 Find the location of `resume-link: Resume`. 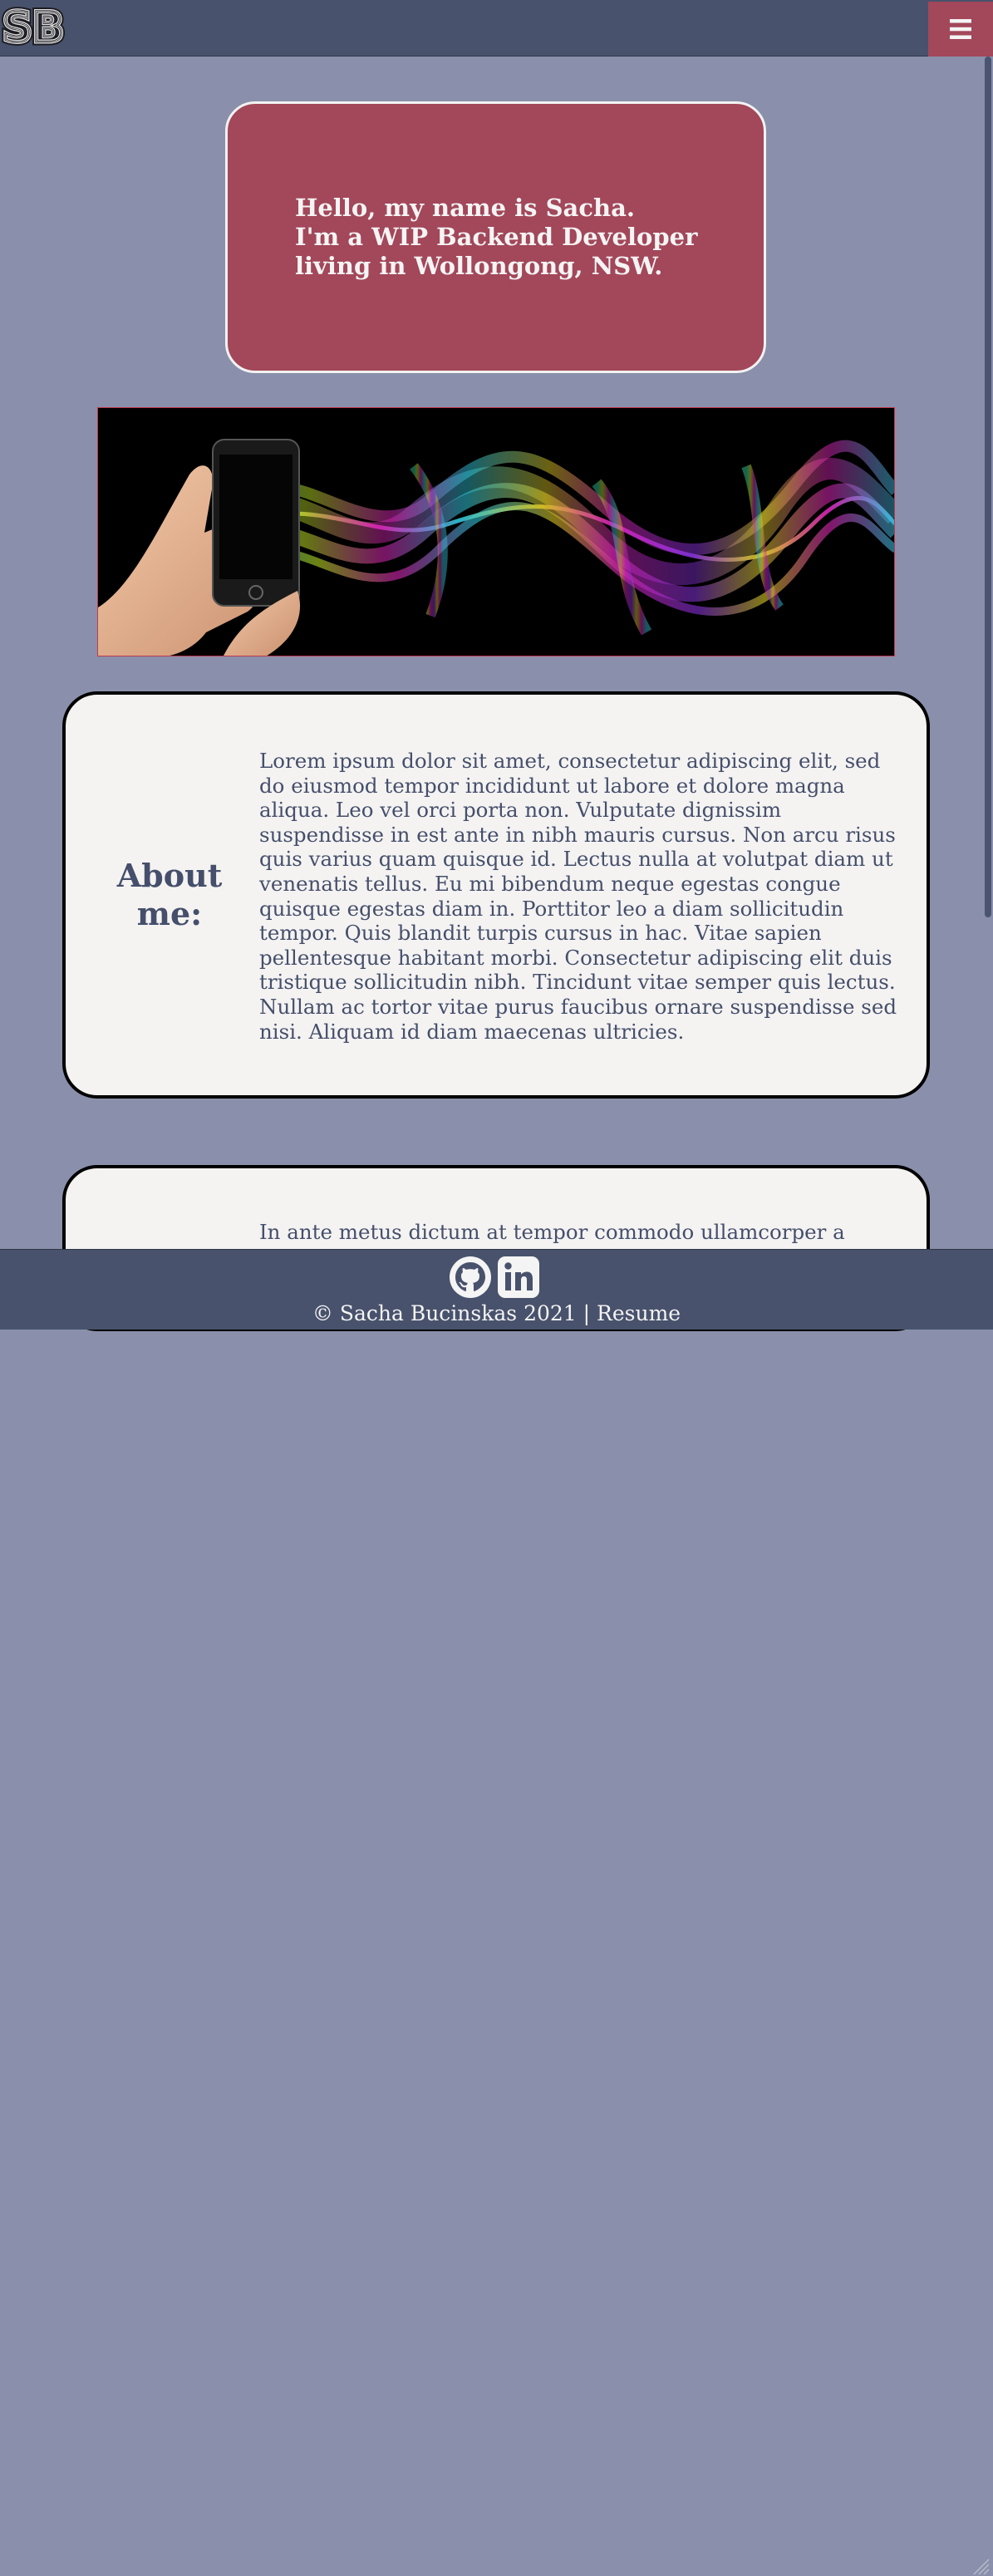

resume-link: Resume is located at coordinates (639, 1313).